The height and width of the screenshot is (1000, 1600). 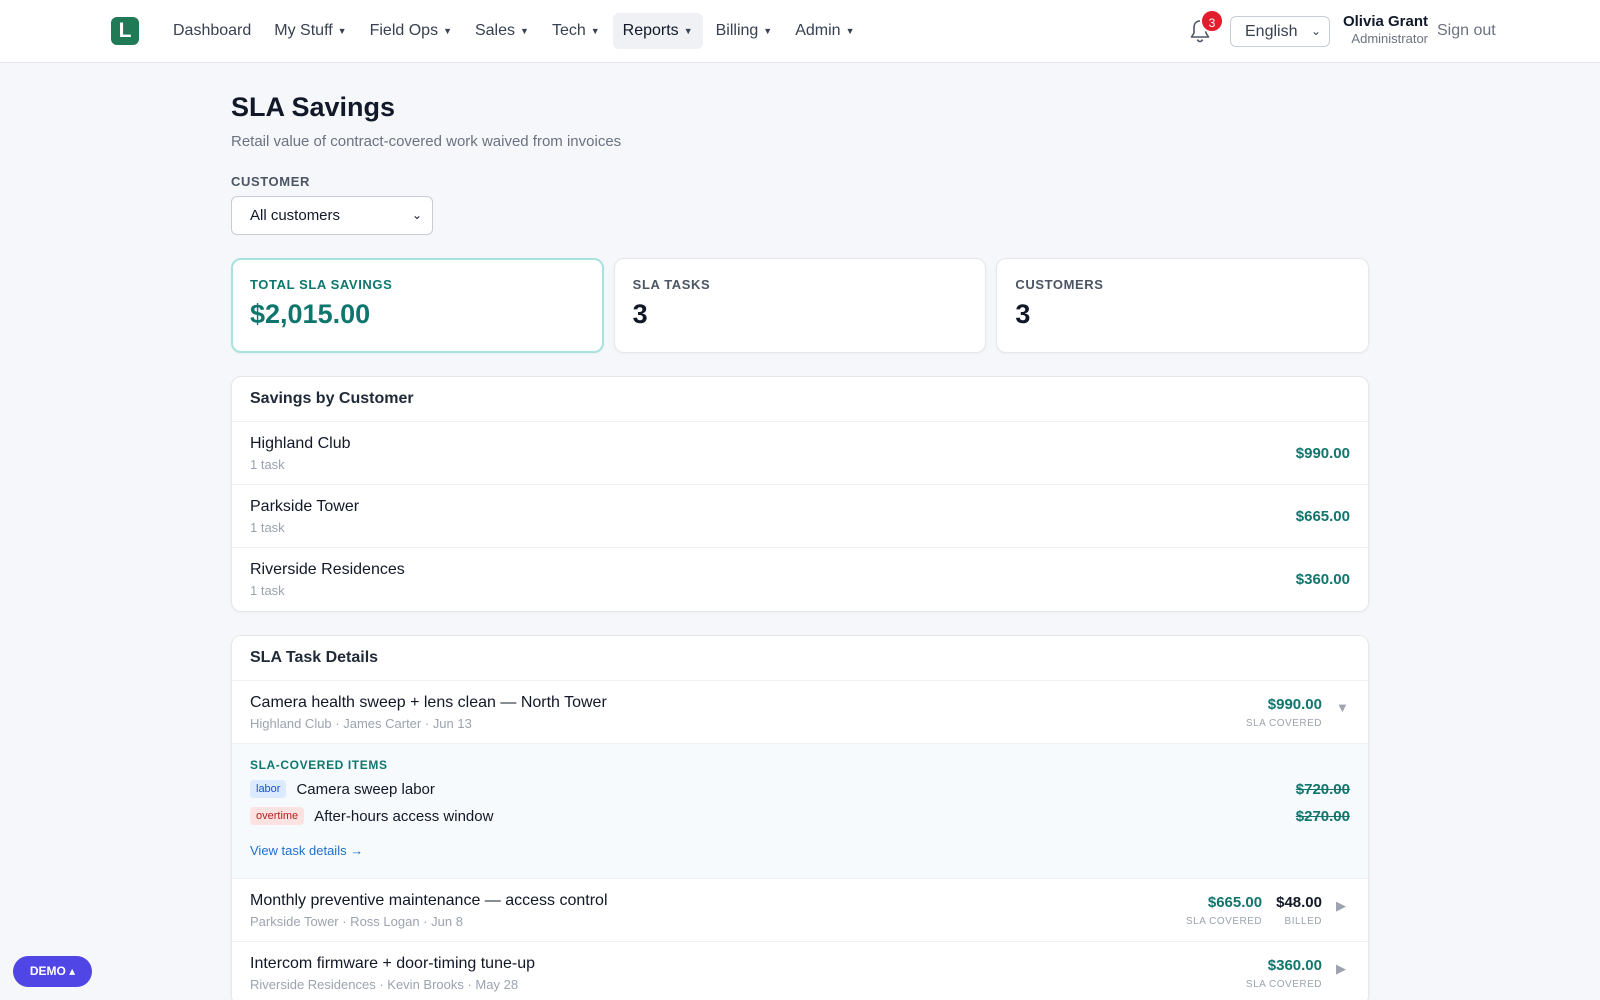 I want to click on nav-label: Dashboard, so click(x=212, y=30).